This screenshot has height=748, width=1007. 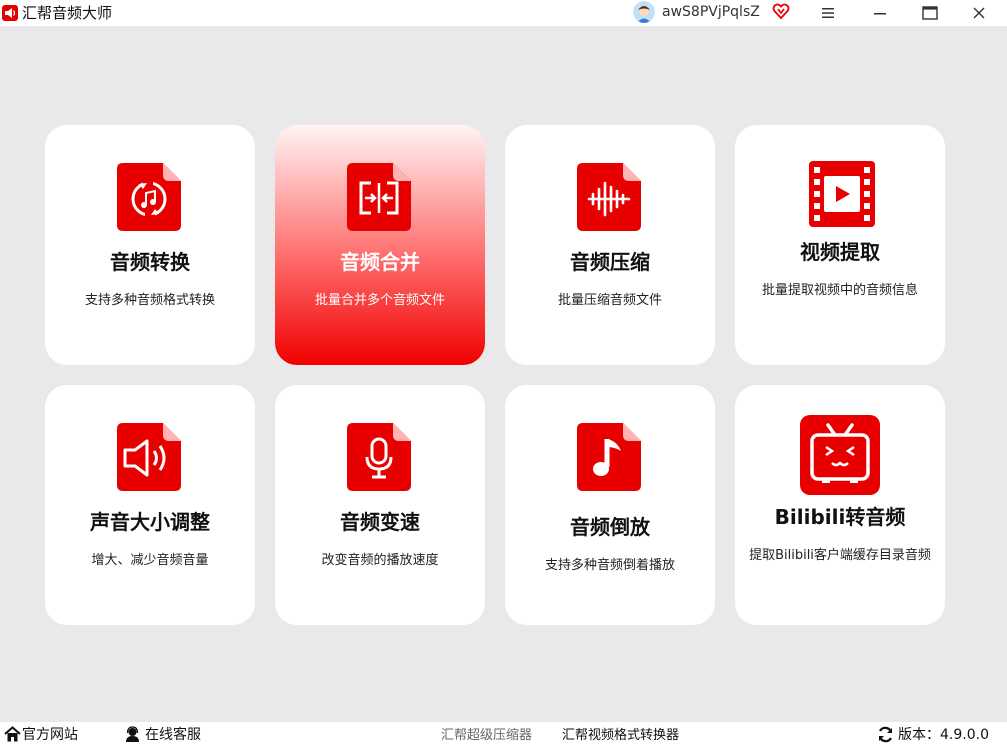 I want to click on converter-link: 汇帮视频格式转换器, so click(x=620, y=736).